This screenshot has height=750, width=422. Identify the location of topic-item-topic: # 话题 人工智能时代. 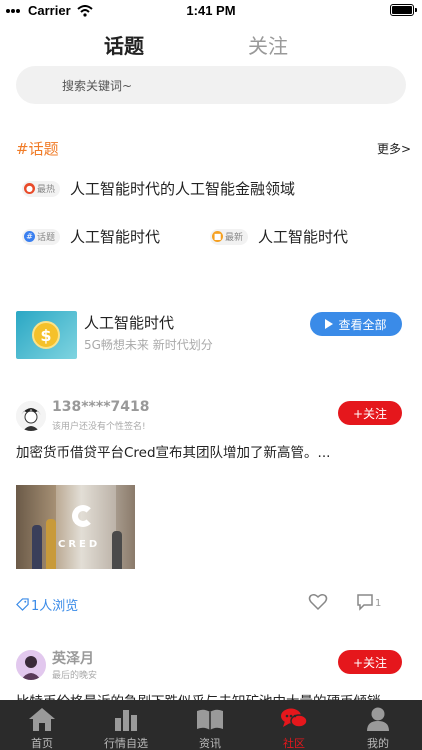
(91, 236).